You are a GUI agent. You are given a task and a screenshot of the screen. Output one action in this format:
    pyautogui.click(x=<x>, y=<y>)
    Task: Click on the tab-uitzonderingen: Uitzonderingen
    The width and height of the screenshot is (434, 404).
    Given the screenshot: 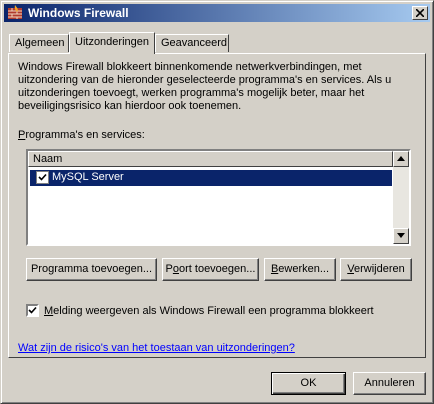 What is the action you would take?
    pyautogui.click(x=112, y=43)
    